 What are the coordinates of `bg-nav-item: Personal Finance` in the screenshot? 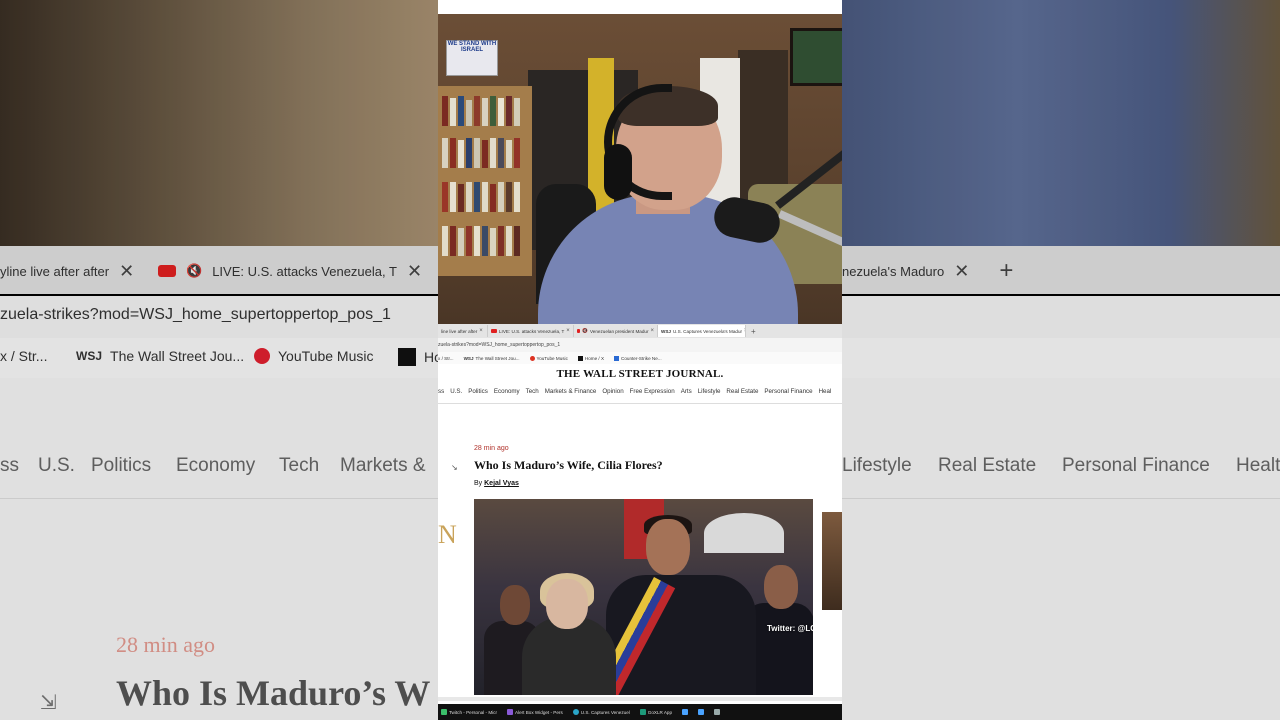 It's located at (1136, 465).